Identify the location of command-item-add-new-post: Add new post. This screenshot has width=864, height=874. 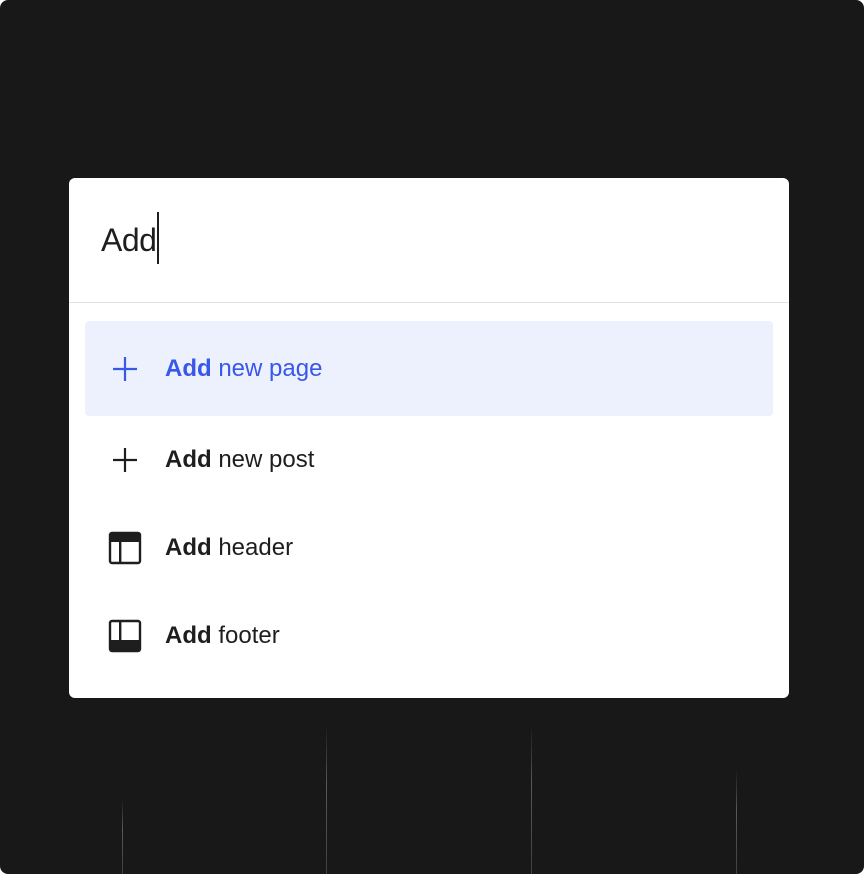
(429, 460).